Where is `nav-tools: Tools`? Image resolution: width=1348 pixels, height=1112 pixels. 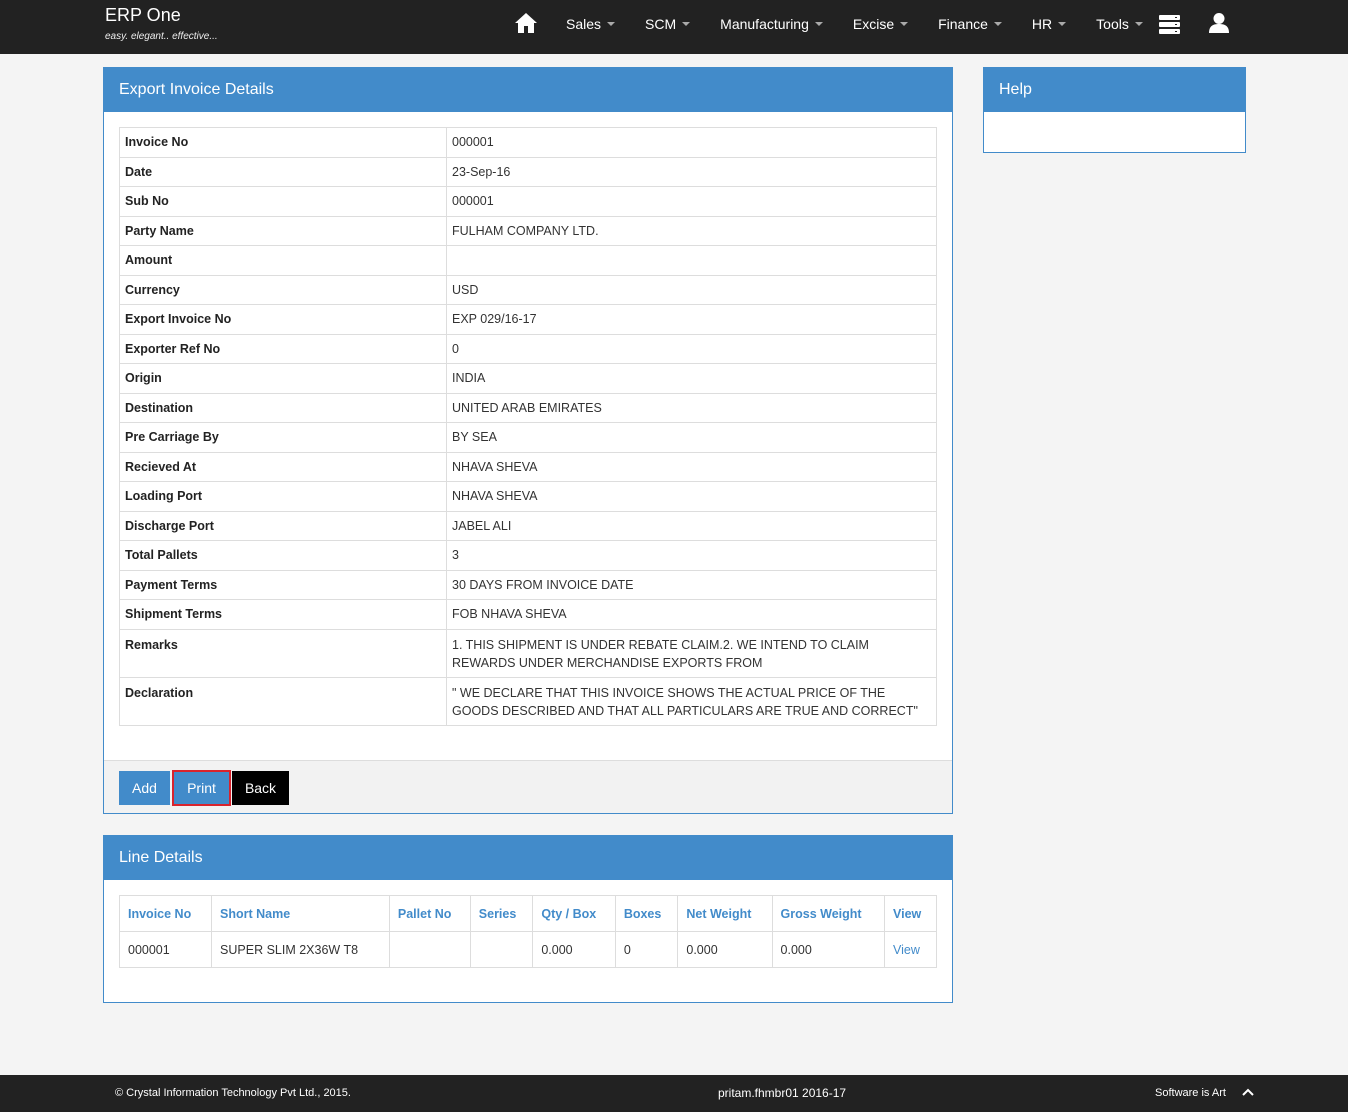 nav-tools: Tools is located at coordinates (1119, 24).